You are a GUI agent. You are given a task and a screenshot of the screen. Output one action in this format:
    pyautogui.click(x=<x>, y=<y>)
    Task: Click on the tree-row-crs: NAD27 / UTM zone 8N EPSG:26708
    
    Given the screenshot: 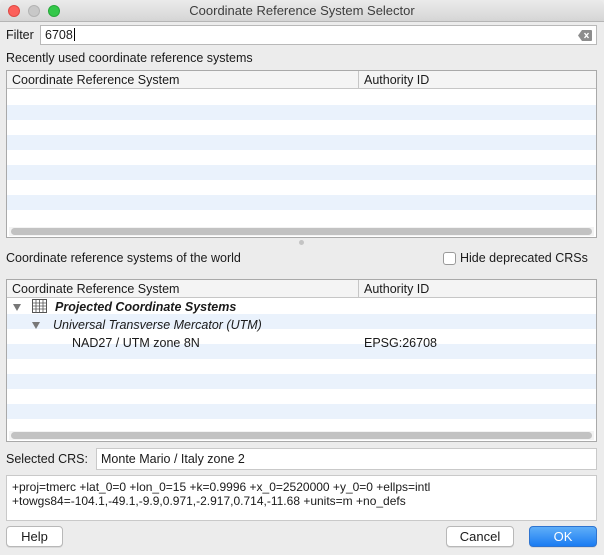 What is the action you would take?
    pyautogui.click(x=301, y=343)
    